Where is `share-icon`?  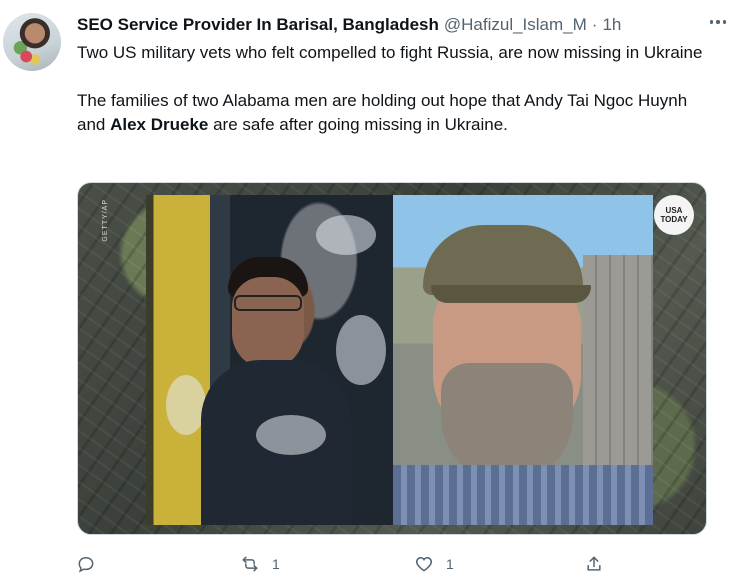
share-icon is located at coordinates (594, 563).